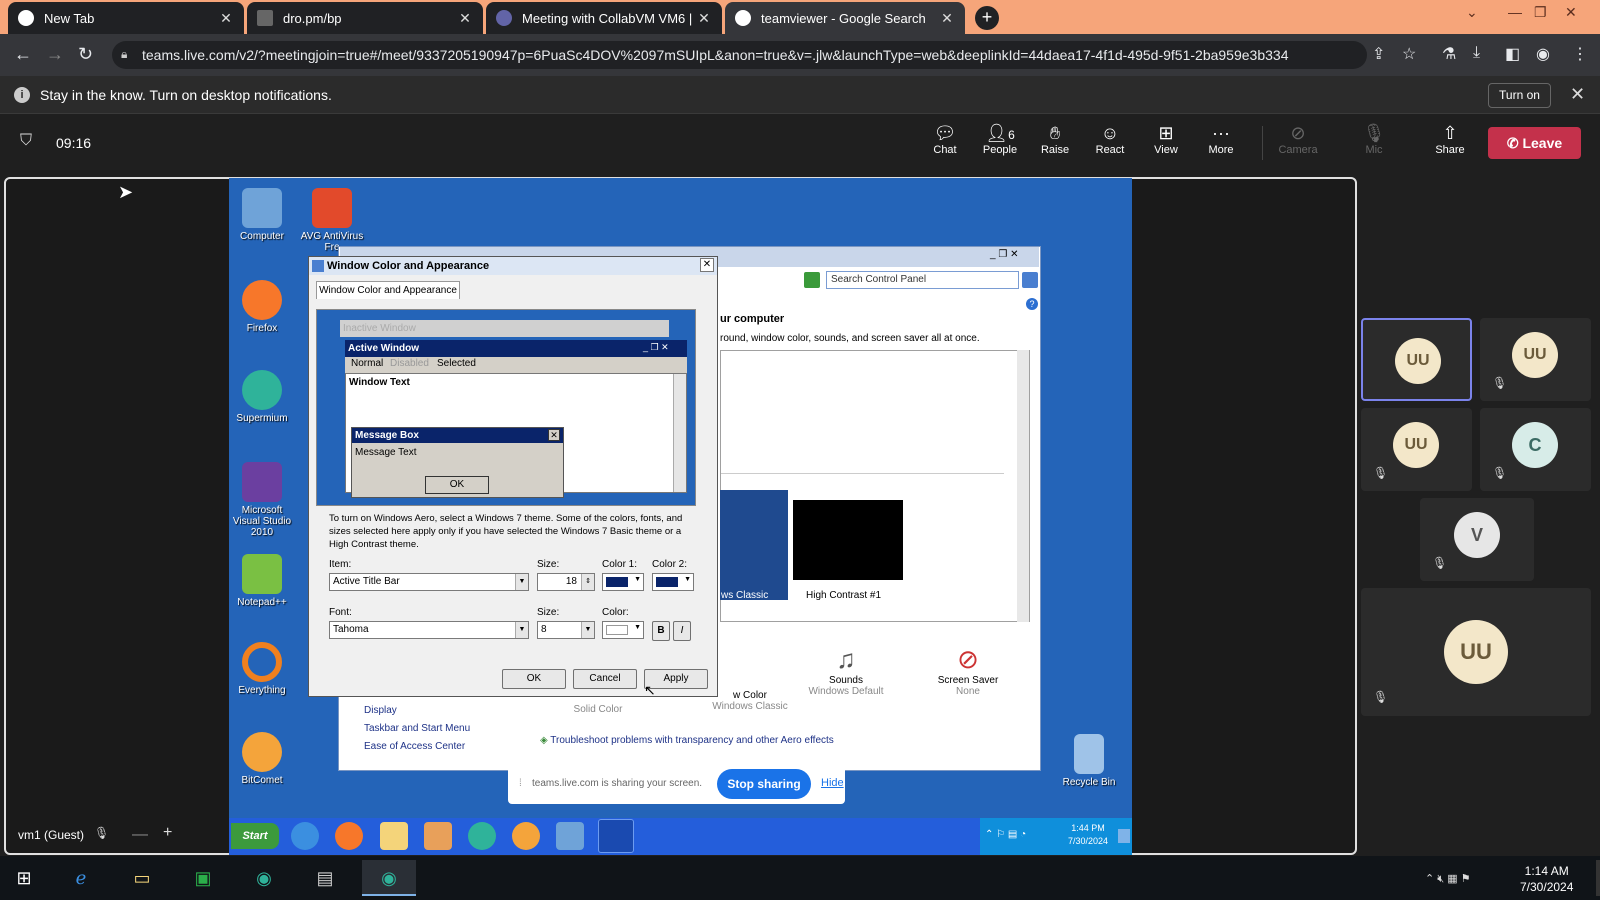  Describe the element at coordinates (264, 878) in the screenshot. I see `supermium-icon: ◉` at that location.